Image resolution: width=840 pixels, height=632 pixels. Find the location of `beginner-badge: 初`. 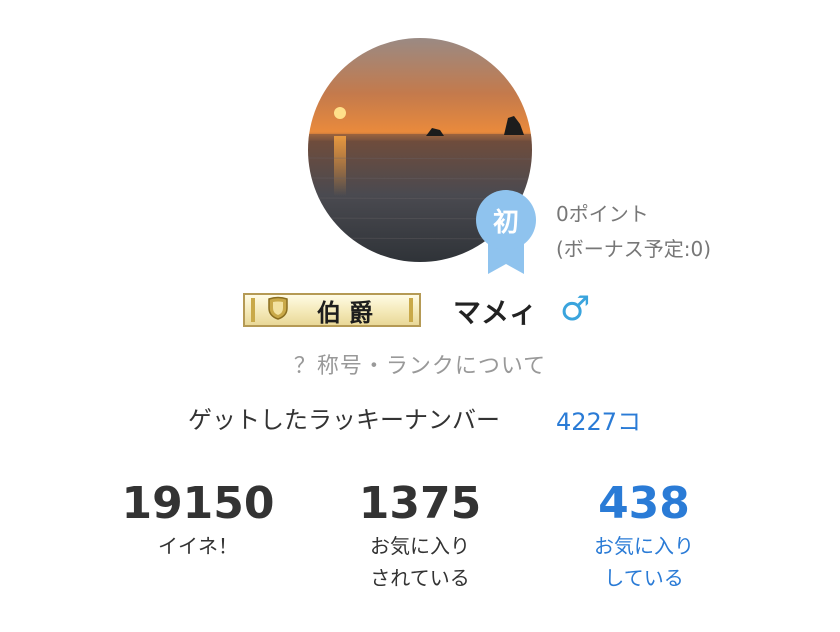

beginner-badge: 初 is located at coordinates (506, 232).